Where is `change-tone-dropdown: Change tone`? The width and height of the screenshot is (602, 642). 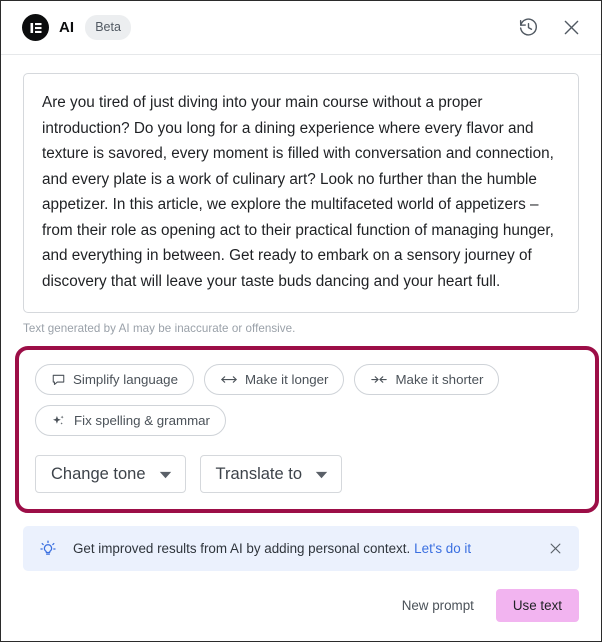
change-tone-dropdown: Change tone is located at coordinates (110, 474).